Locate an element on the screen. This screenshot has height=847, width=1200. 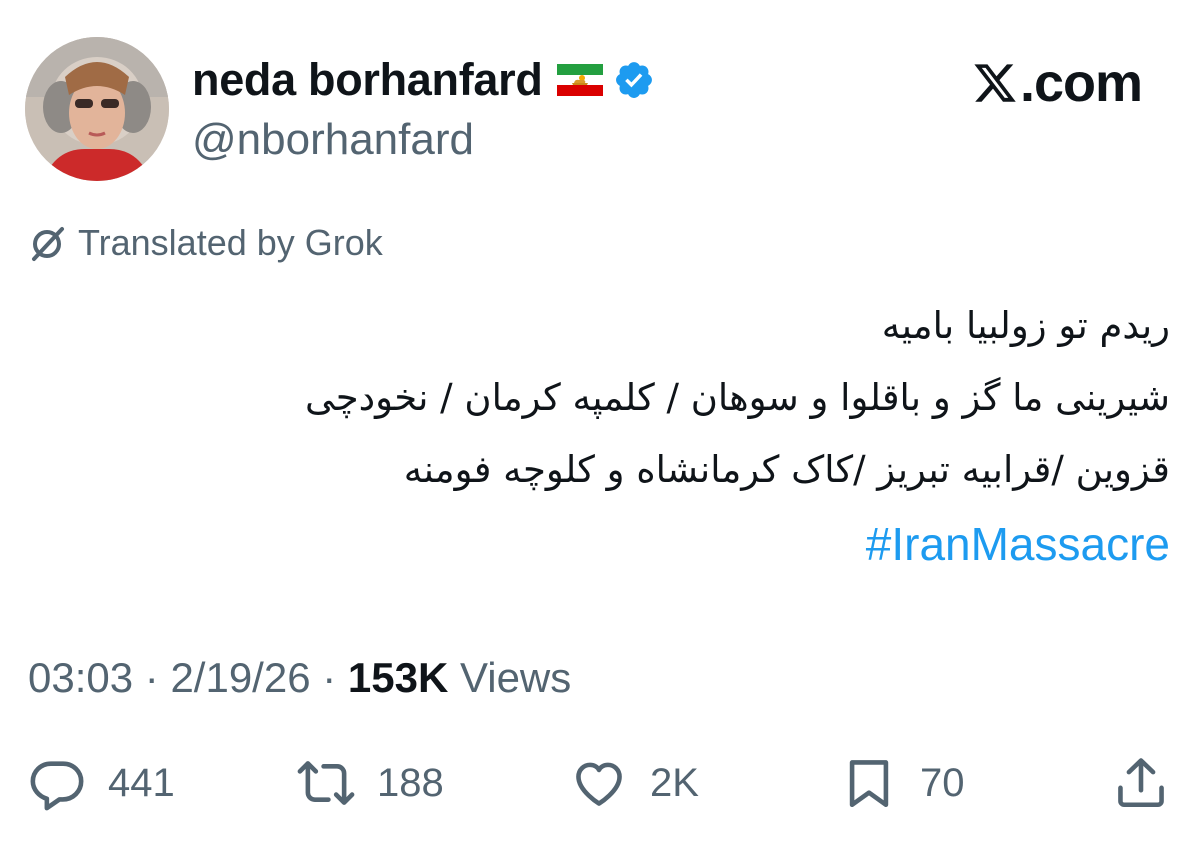
x-com-logo: .com is located at coordinates (1057, 83).